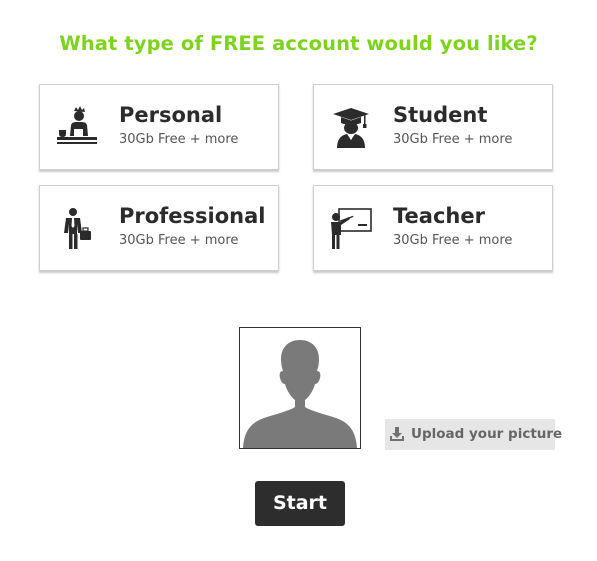 The height and width of the screenshot is (561, 597). Describe the element at coordinates (77, 229) in the screenshot. I see `businessman-briefcase-icon` at that location.